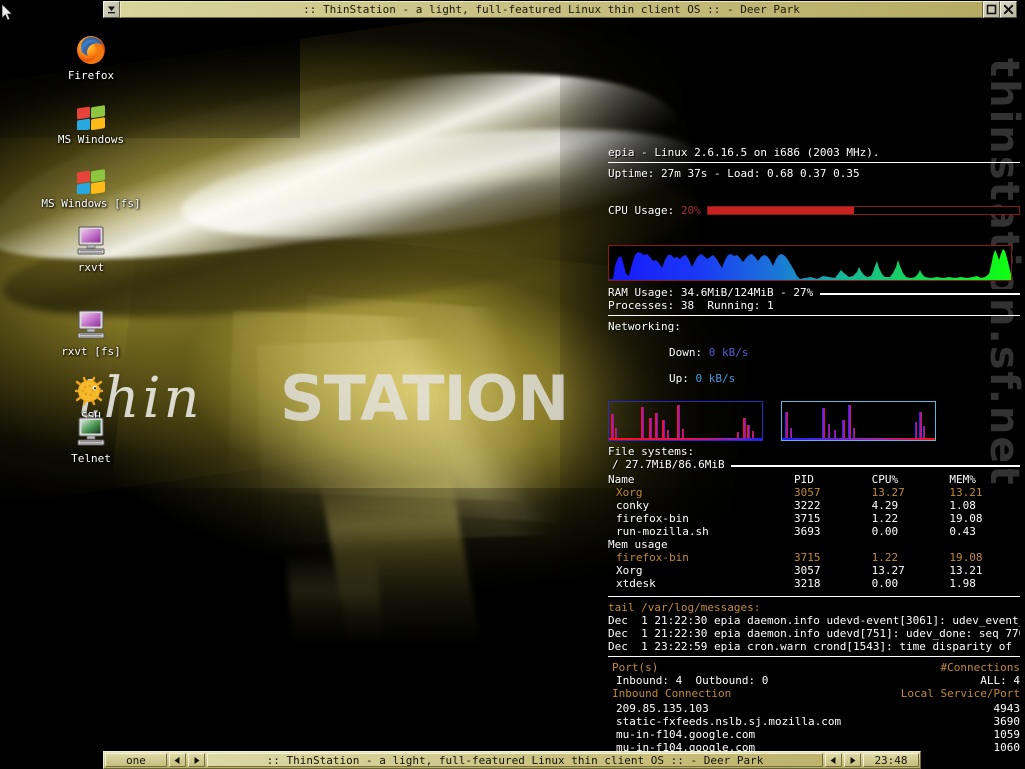 The width and height of the screenshot is (1025, 769). Describe the element at coordinates (962, 479) in the screenshot. I see `col-header-mem: MEM%` at that location.